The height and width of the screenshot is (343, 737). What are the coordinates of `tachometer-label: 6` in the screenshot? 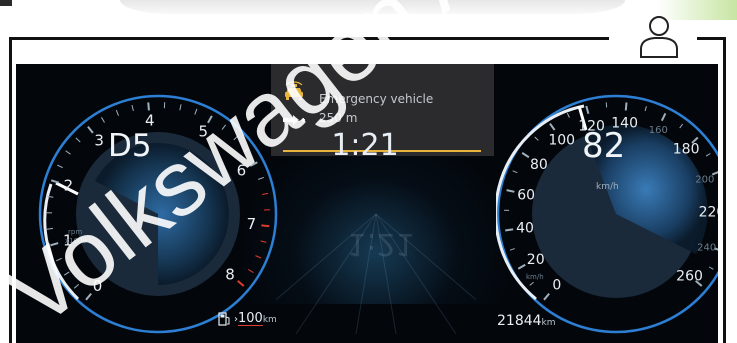 It's located at (242, 171).